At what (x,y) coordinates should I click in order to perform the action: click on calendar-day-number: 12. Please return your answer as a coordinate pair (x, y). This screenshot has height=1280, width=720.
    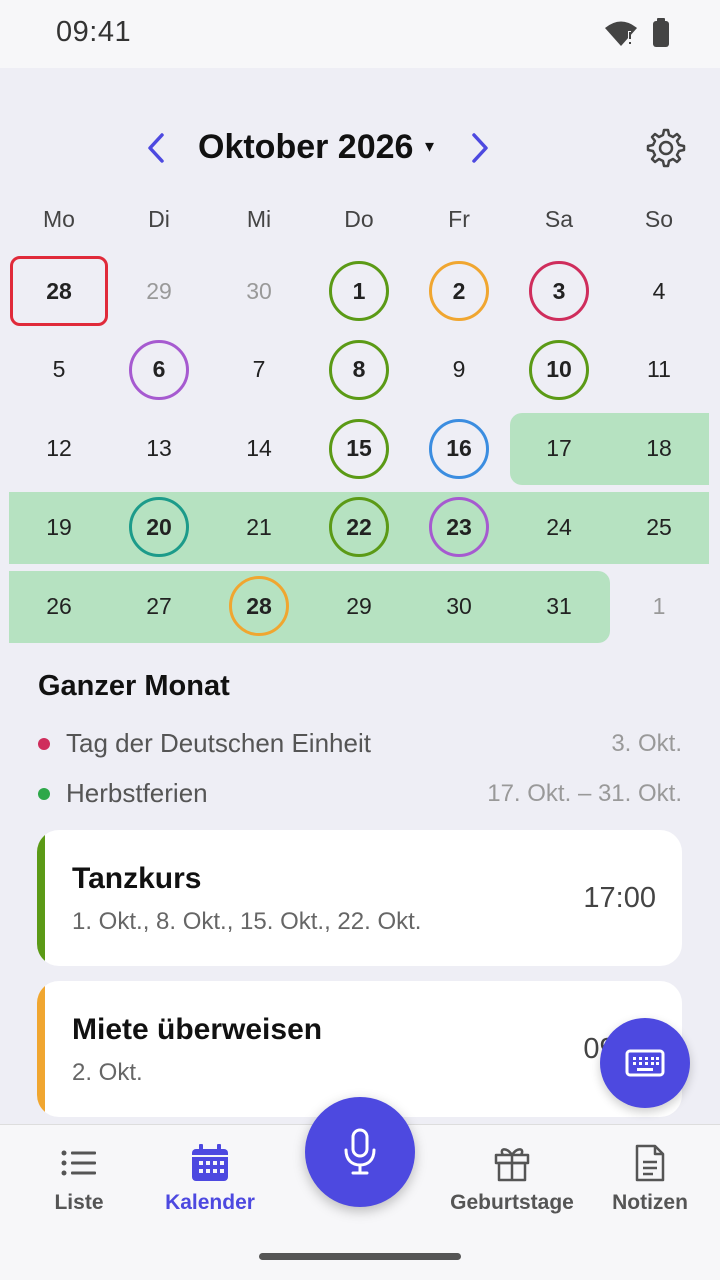
    Looking at the image, I should click on (59, 448).